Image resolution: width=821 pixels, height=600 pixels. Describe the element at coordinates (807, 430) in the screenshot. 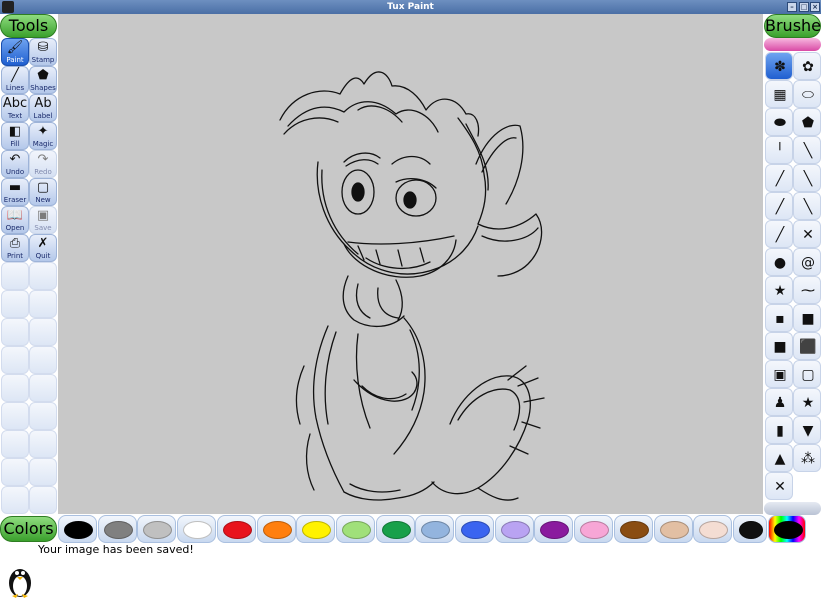

I see `brush-option: ▼` at that location.